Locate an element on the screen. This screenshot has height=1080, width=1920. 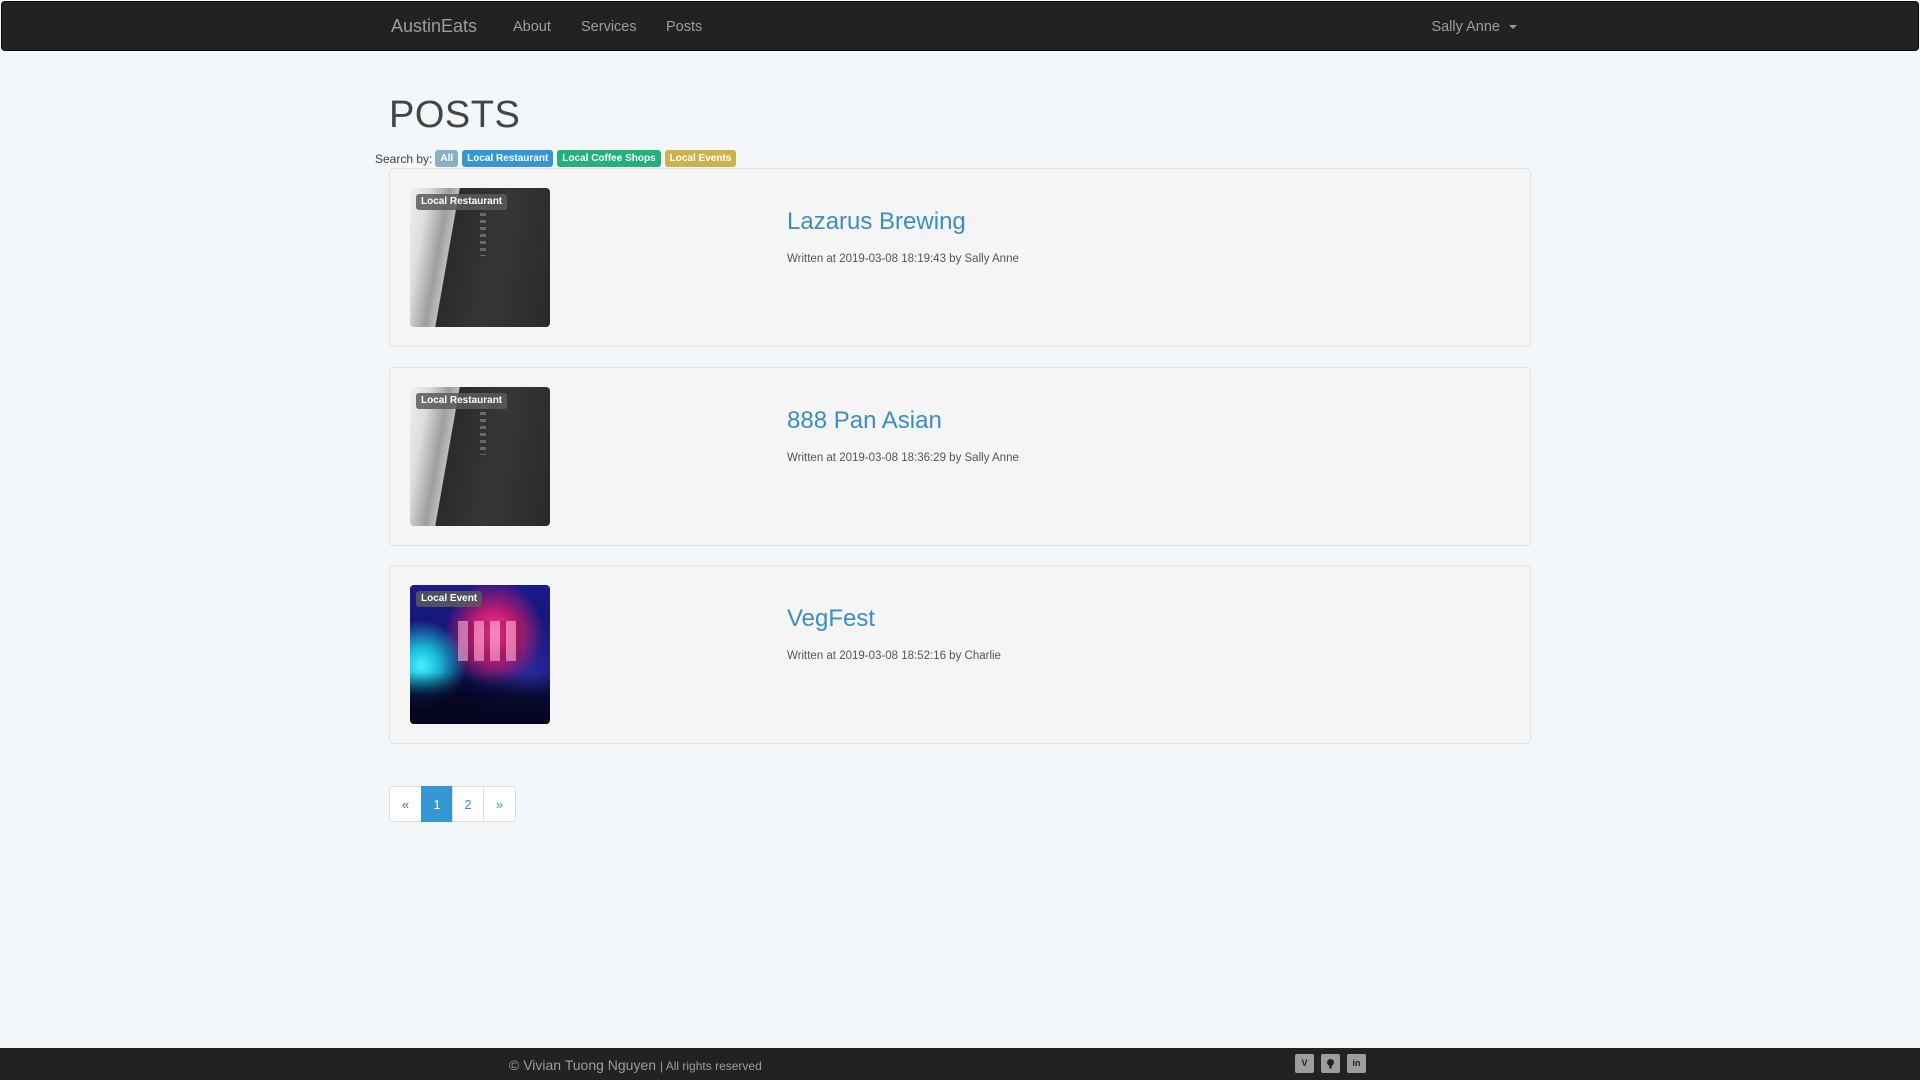
brand-logo-link: AustinEats is located at coordinates (434, 26).